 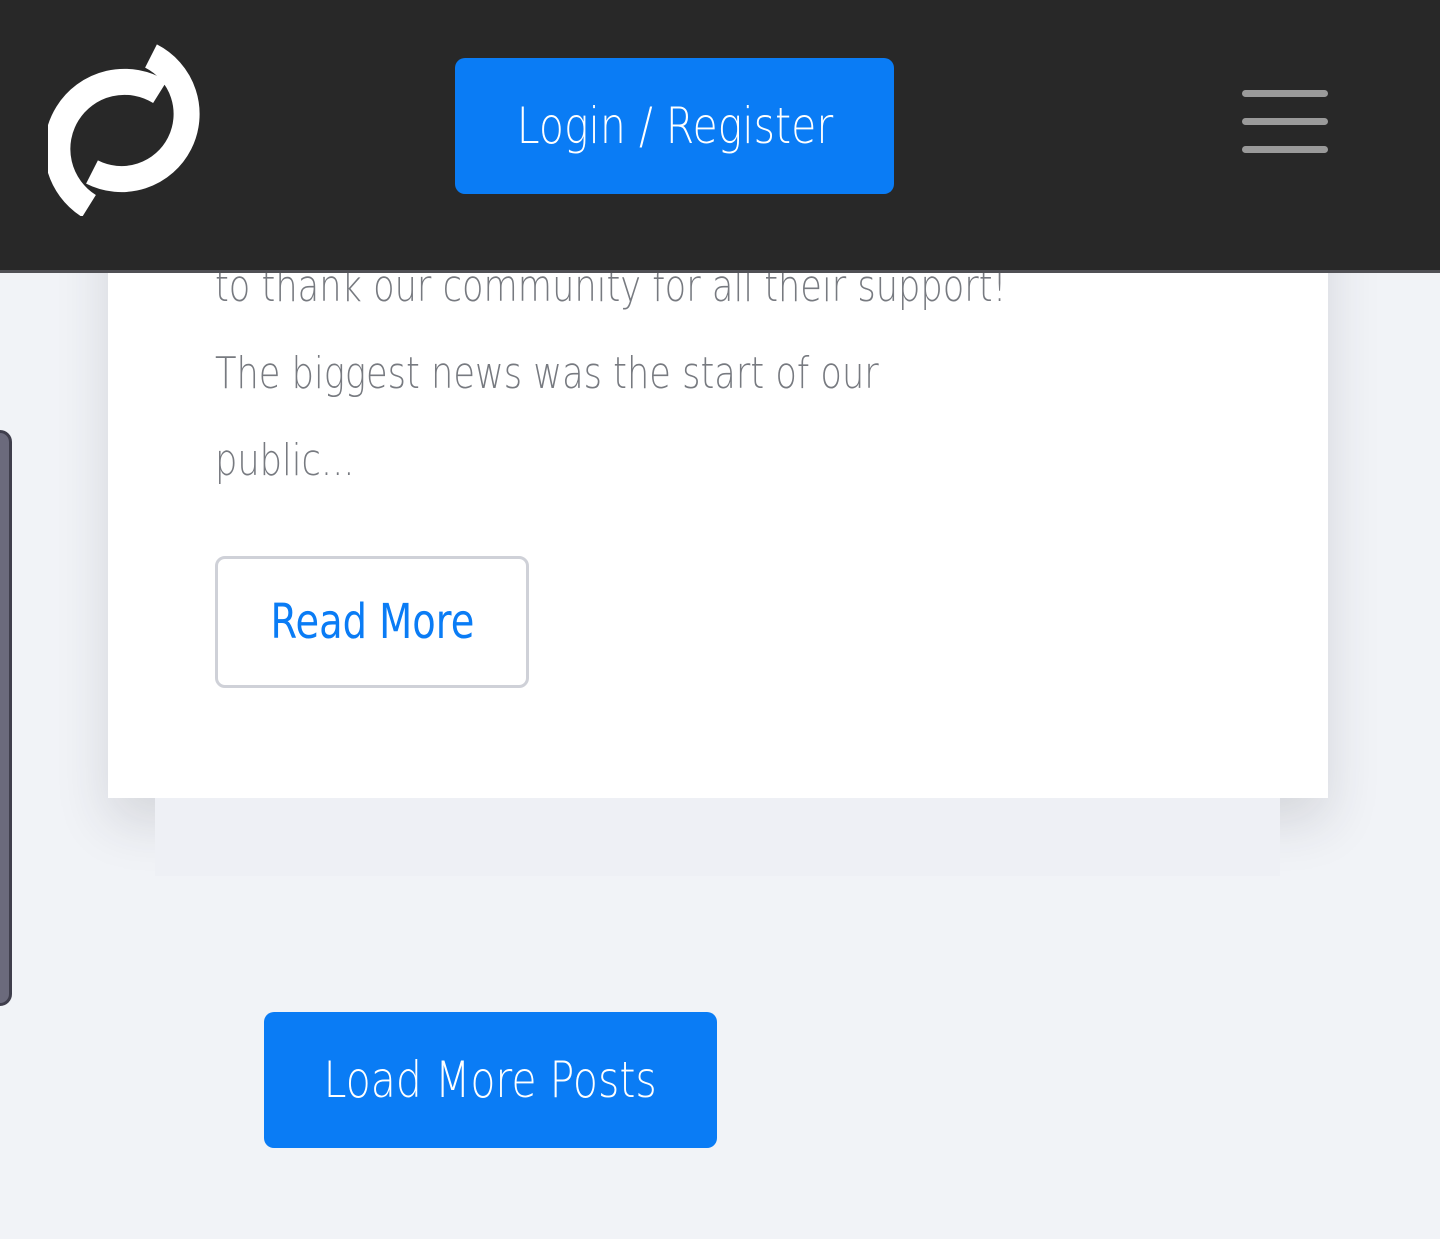 I want to click on load-more-label: Load More Posts, so click(x=490, y=1080).